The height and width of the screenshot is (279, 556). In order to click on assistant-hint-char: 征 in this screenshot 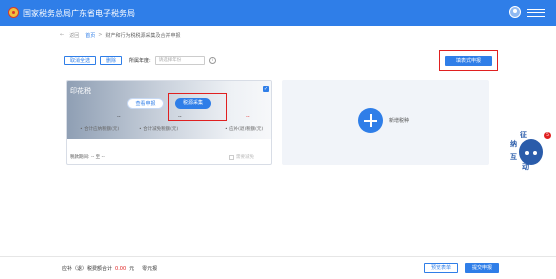, I will do `click(523, 135)`.